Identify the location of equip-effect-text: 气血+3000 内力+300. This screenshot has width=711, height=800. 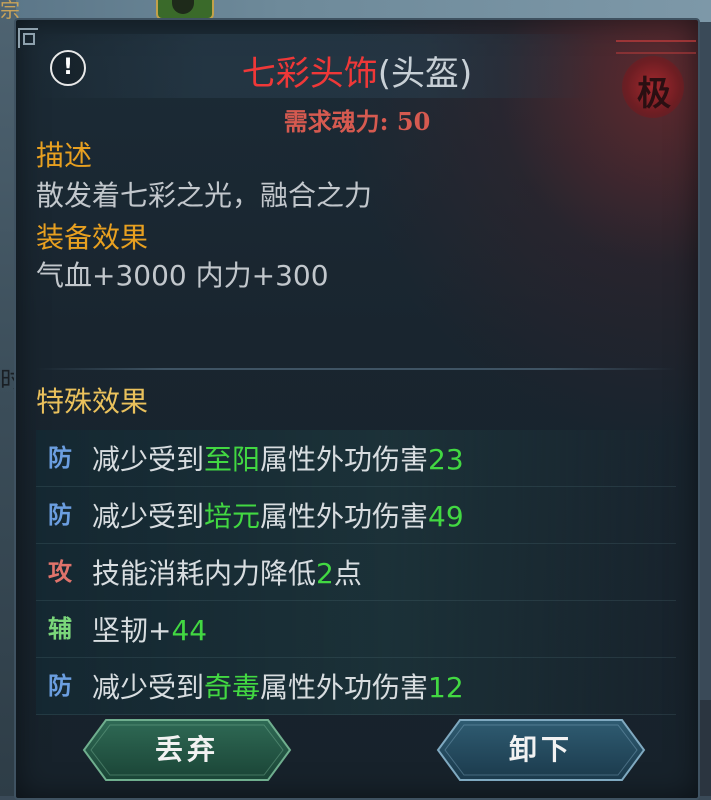
(182, 275).